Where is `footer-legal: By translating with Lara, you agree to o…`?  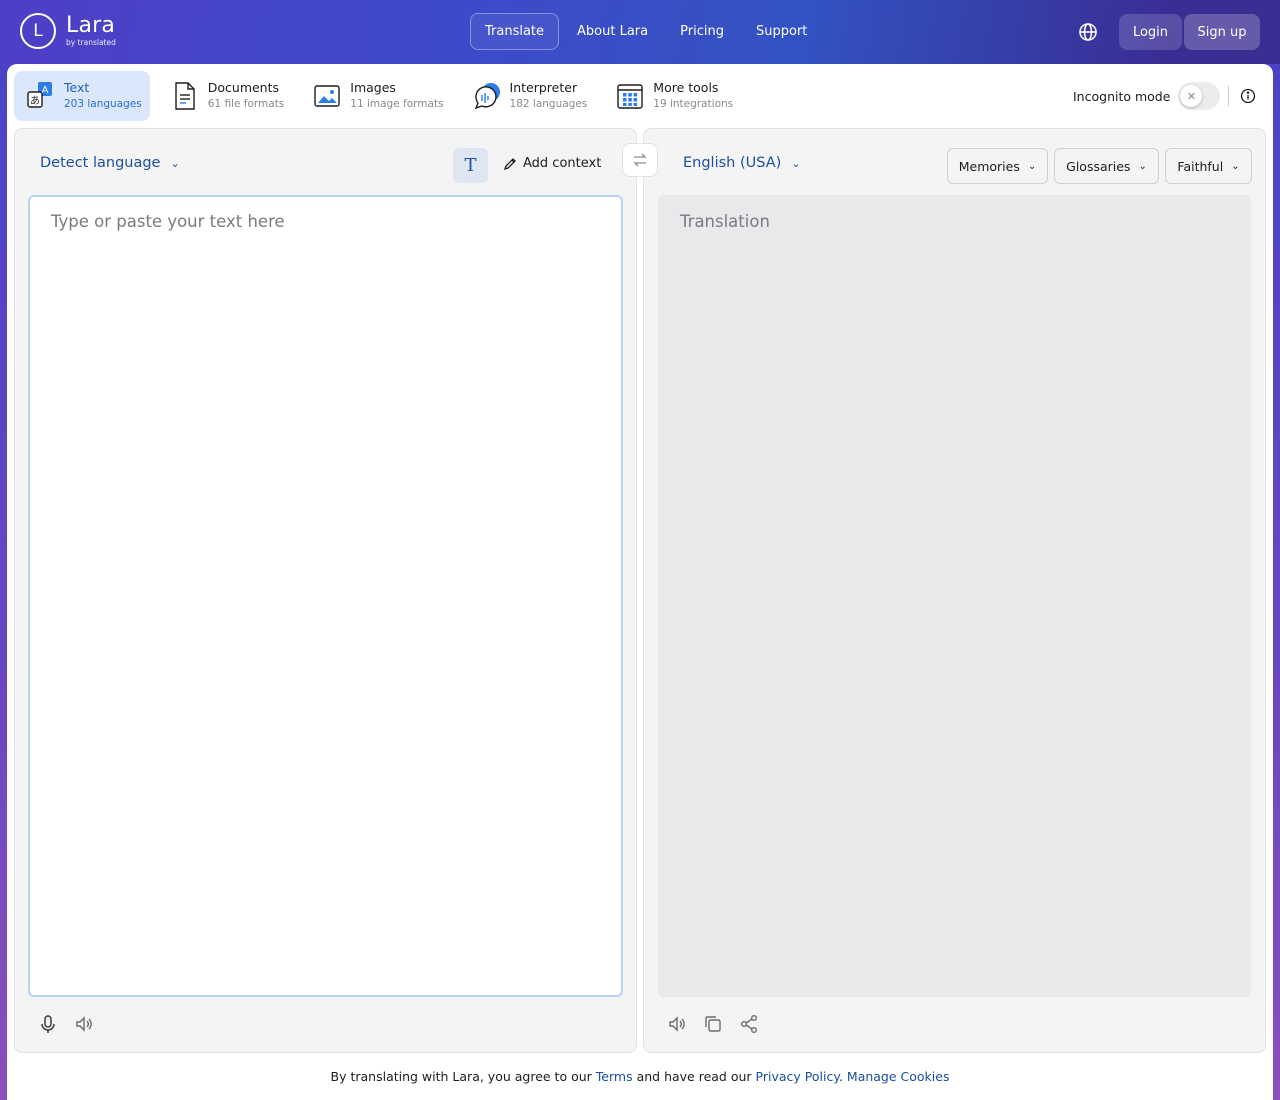
footer-legal: By translating with Lara, you agree to o… is located at coordinates (640, 1076).